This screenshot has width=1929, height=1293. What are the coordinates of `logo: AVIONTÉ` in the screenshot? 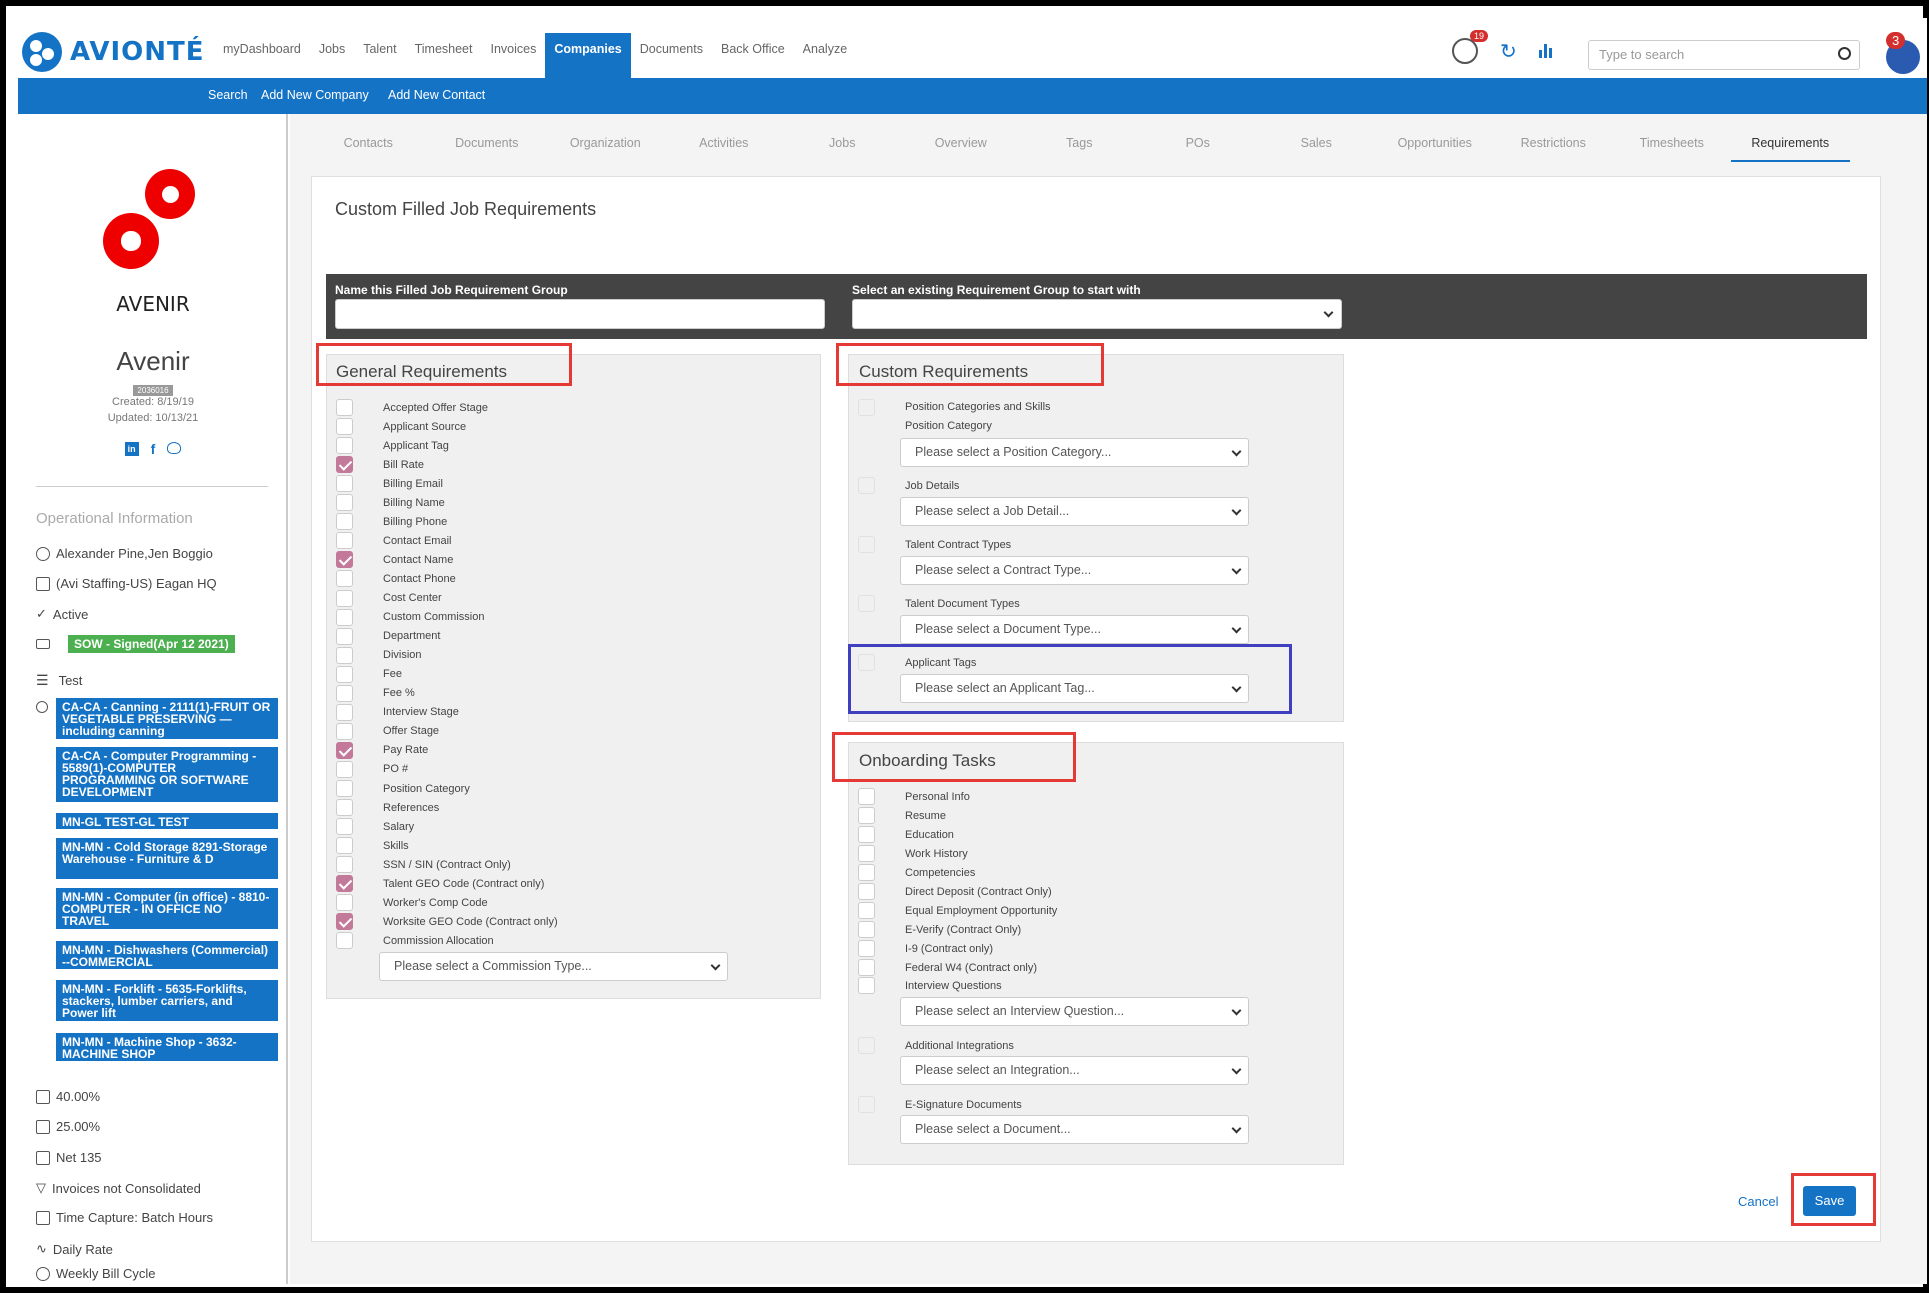 It's located at (113, 52).